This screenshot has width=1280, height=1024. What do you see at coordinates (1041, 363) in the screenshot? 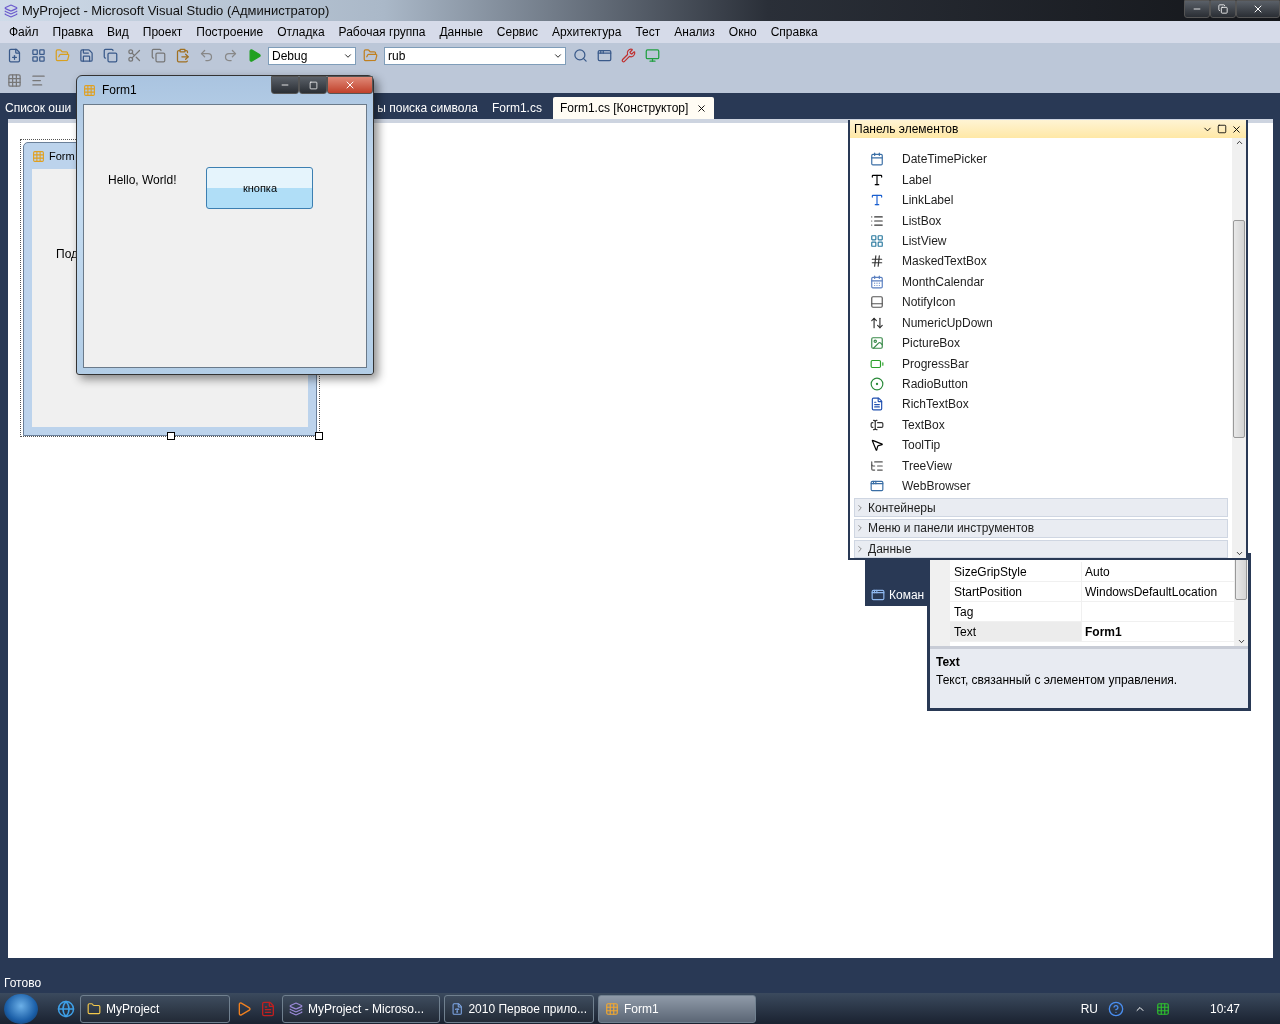
I see `toolbox-item: ProgressBar` at bounding box center [1041, 363].